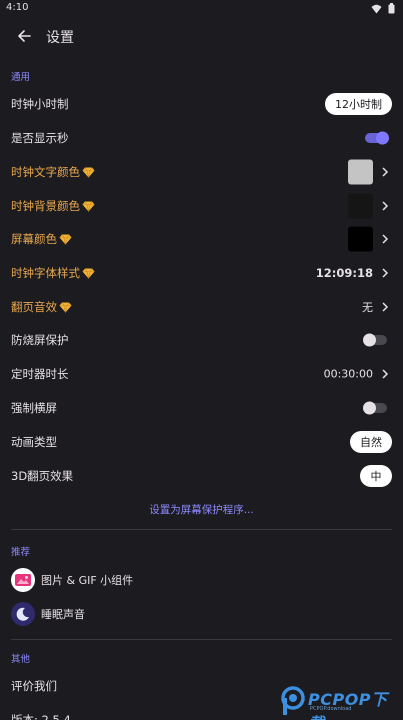 The image size is (403, 720). I want to click on row-label: 是否显示秒, so click(40, 138).